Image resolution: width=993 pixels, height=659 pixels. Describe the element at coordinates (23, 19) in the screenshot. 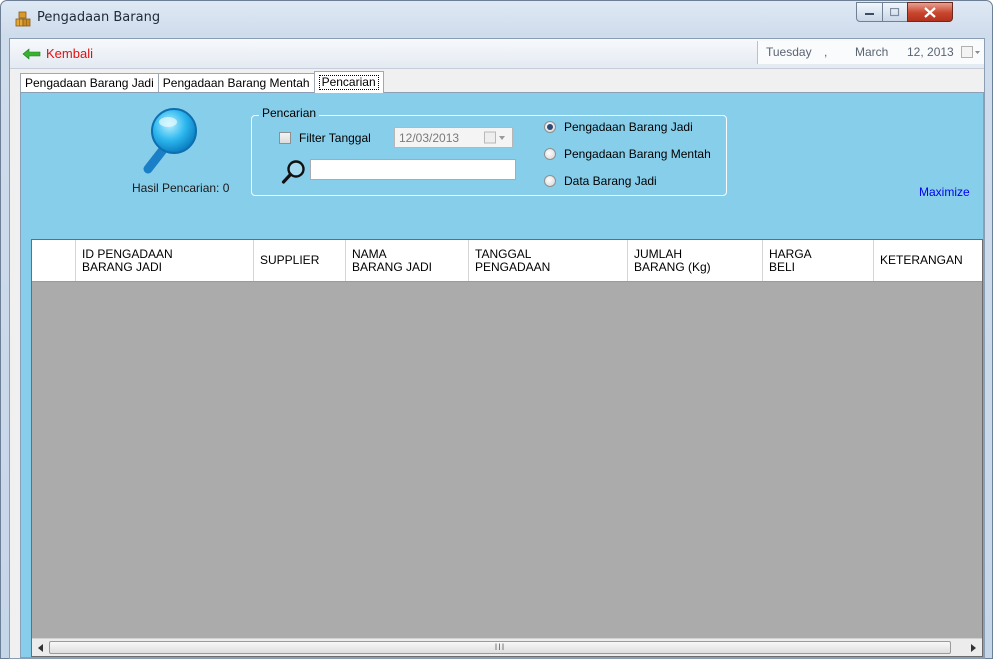

I see `boxes-icon` at that location.